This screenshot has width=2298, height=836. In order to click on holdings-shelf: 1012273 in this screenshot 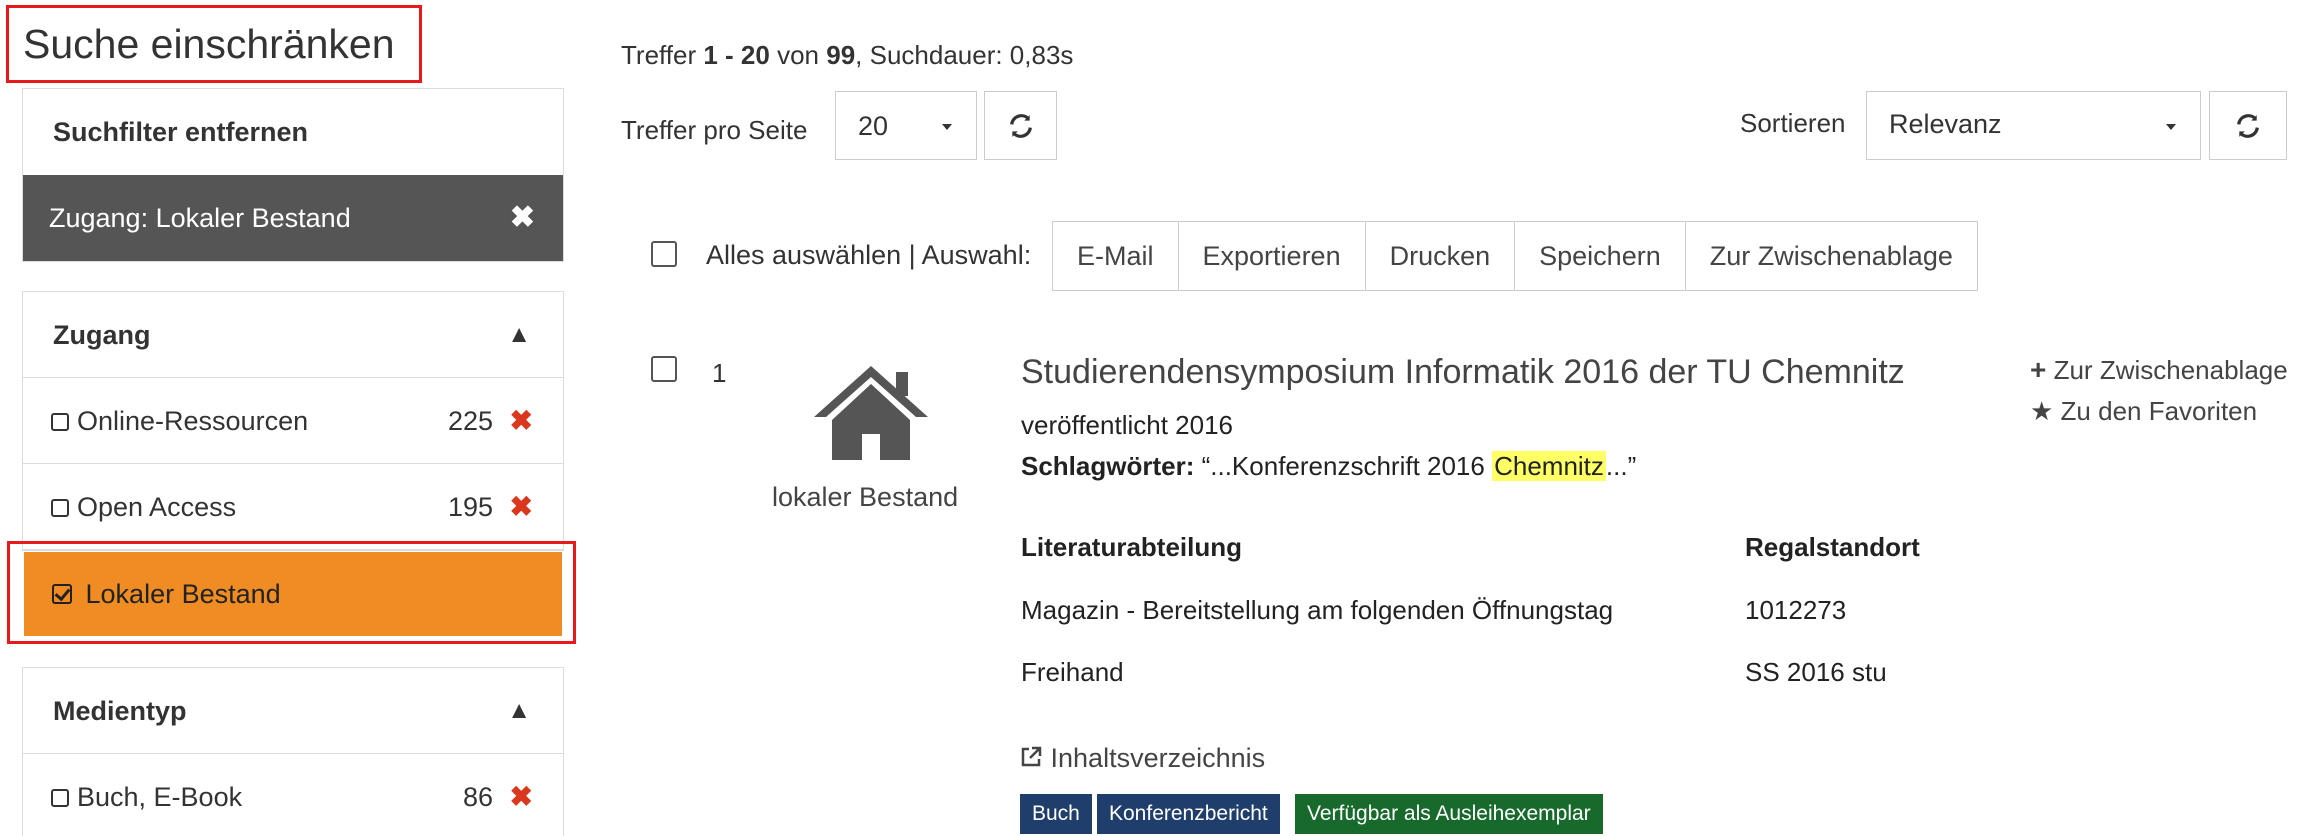, I will do `click(1796, 610)`.